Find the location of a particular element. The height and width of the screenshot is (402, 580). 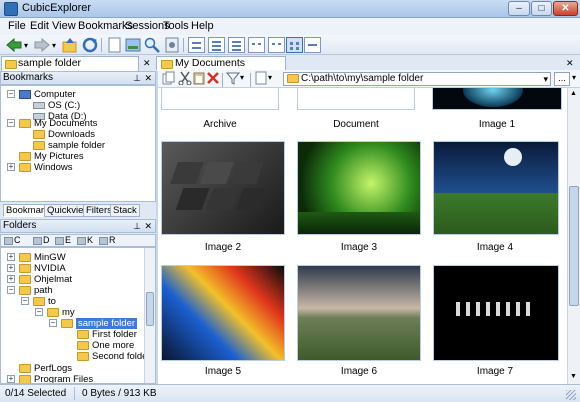

drive-r-button: R is located at coordinates (107, 240).